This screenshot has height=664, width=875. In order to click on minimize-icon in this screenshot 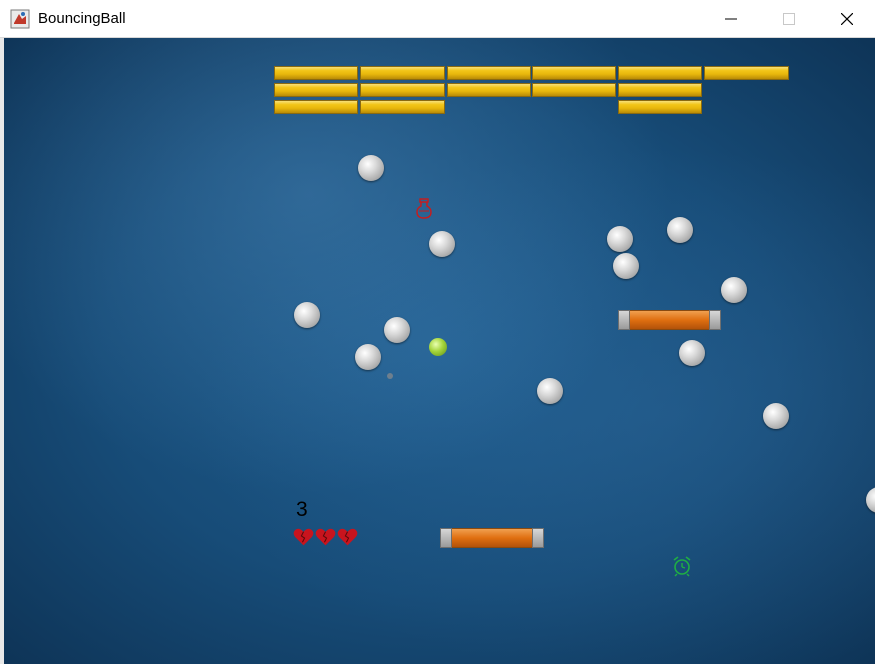, I will do `click(731, 19)`.